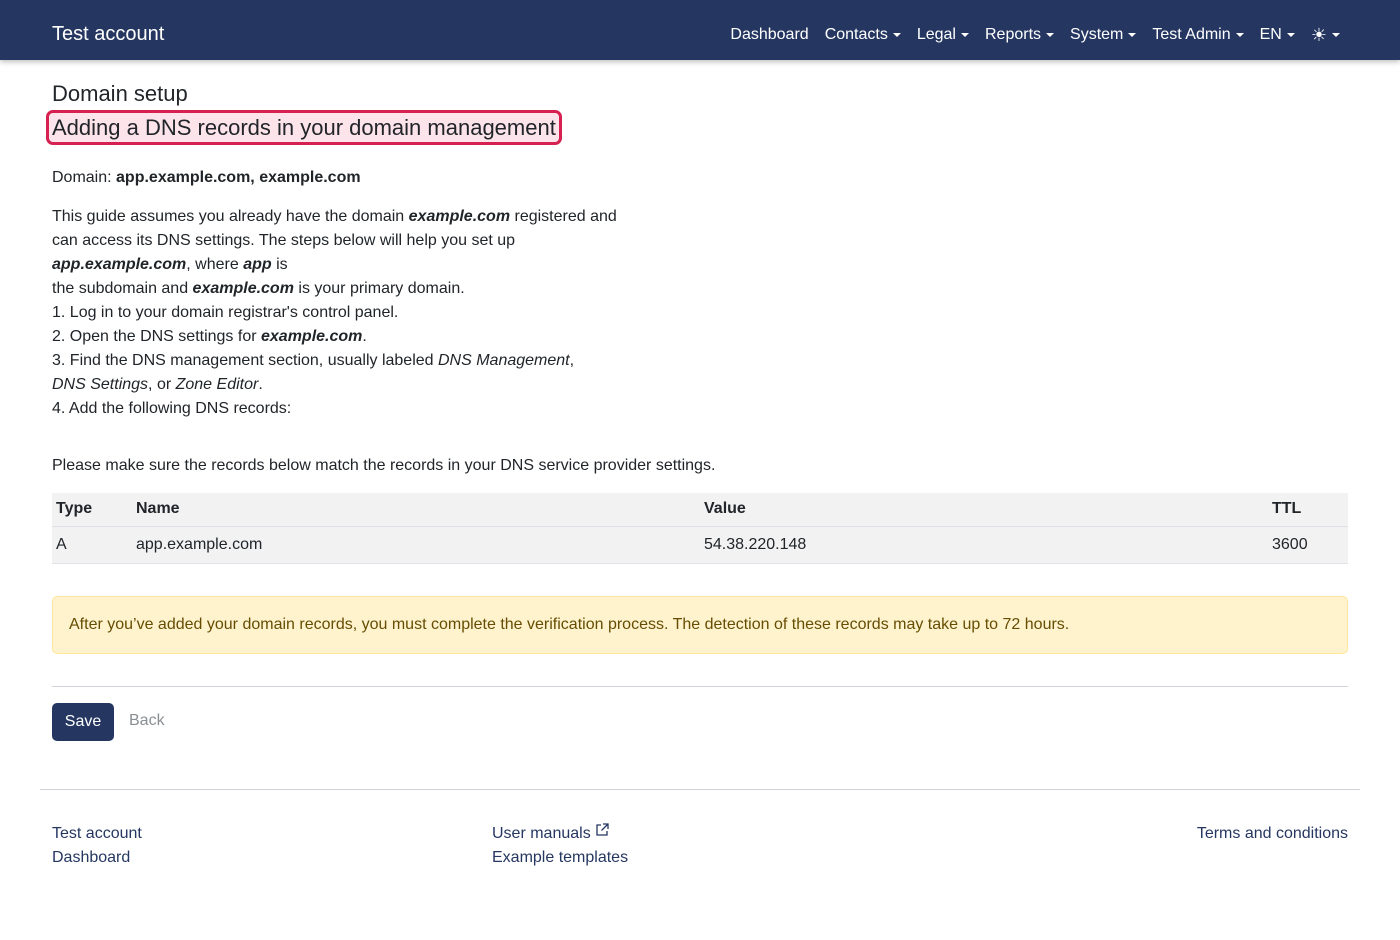 Image resolution: width=1400 pixels, height=940 pixels. What do you see at coordinates (108, 34) in the screenshot?
I see `brand-link: Test account` at bounding box center [108, 34].